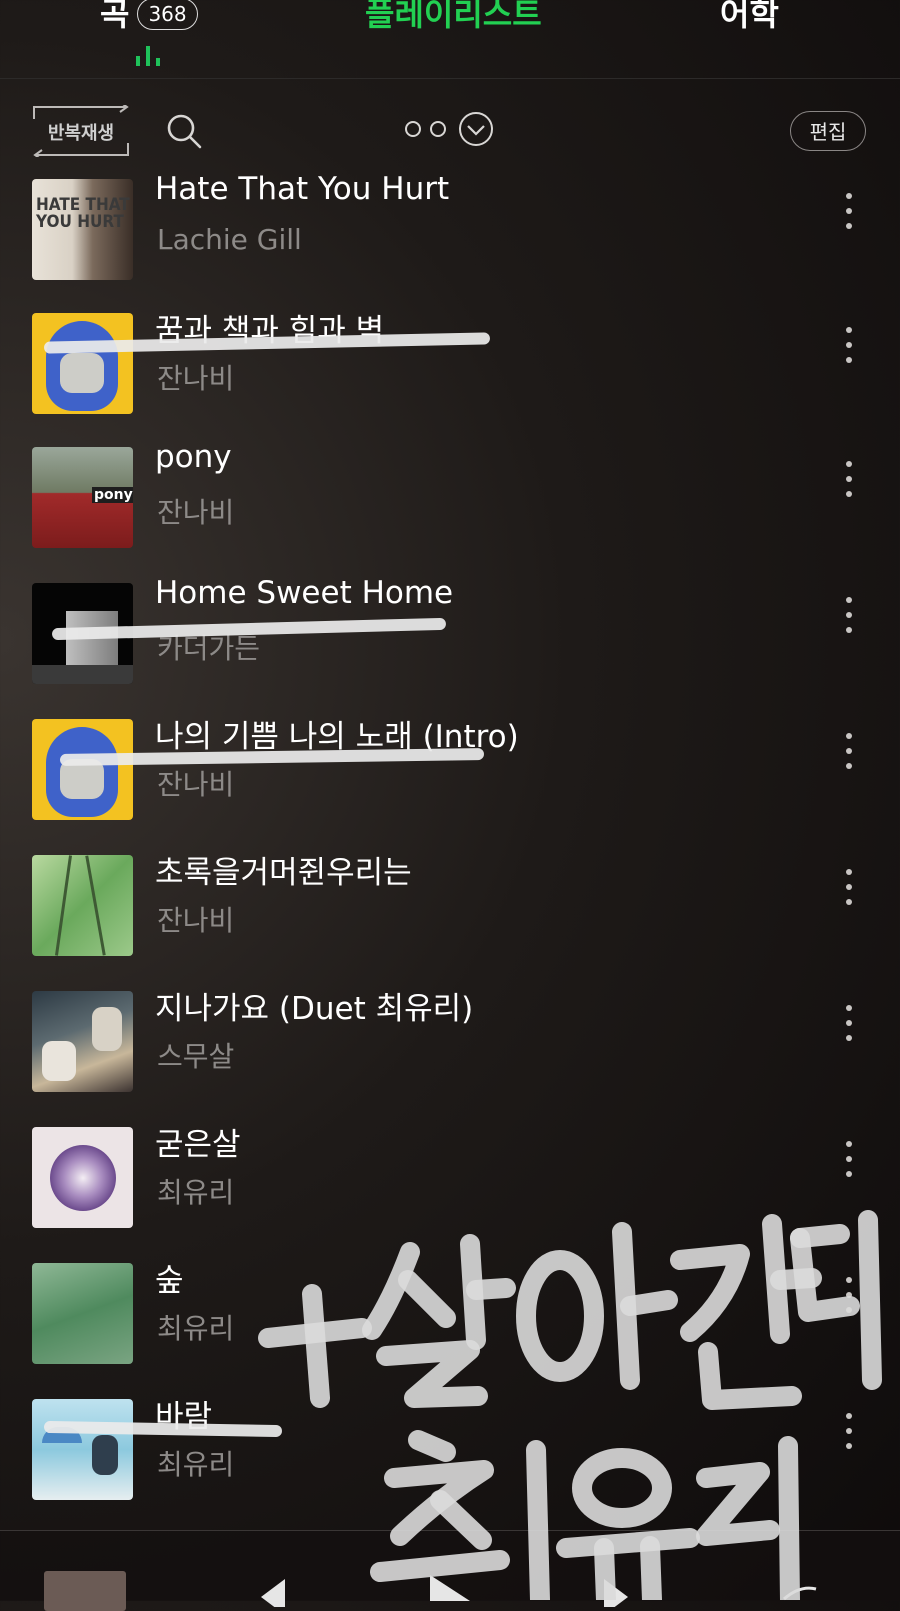 Image resolution: width=900 pixels, height=1611 pixels. I want to click on album-cover-text: HATE THAT YOU HURT, so click(83, 213).